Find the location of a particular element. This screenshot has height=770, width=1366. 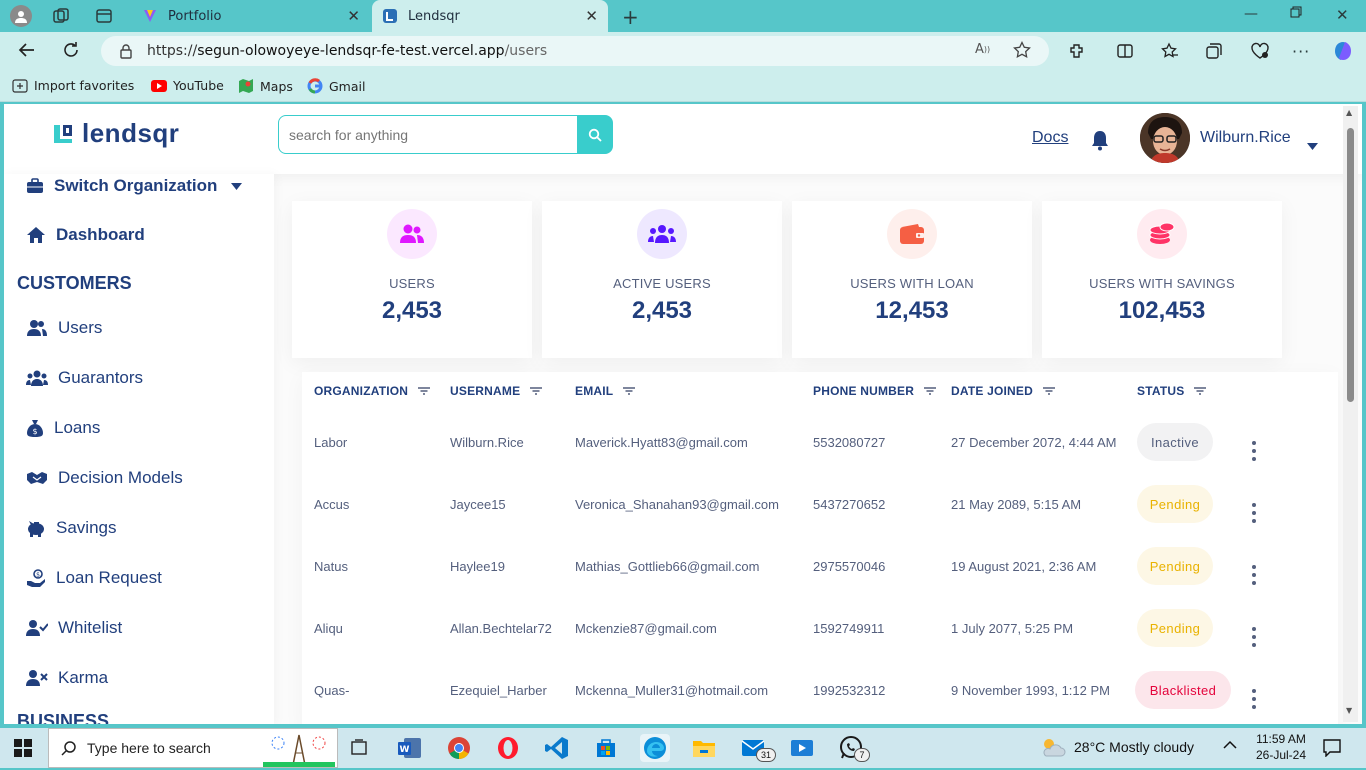

column-header-organization: ORGANIZATION is located at coordinates (372, 391).